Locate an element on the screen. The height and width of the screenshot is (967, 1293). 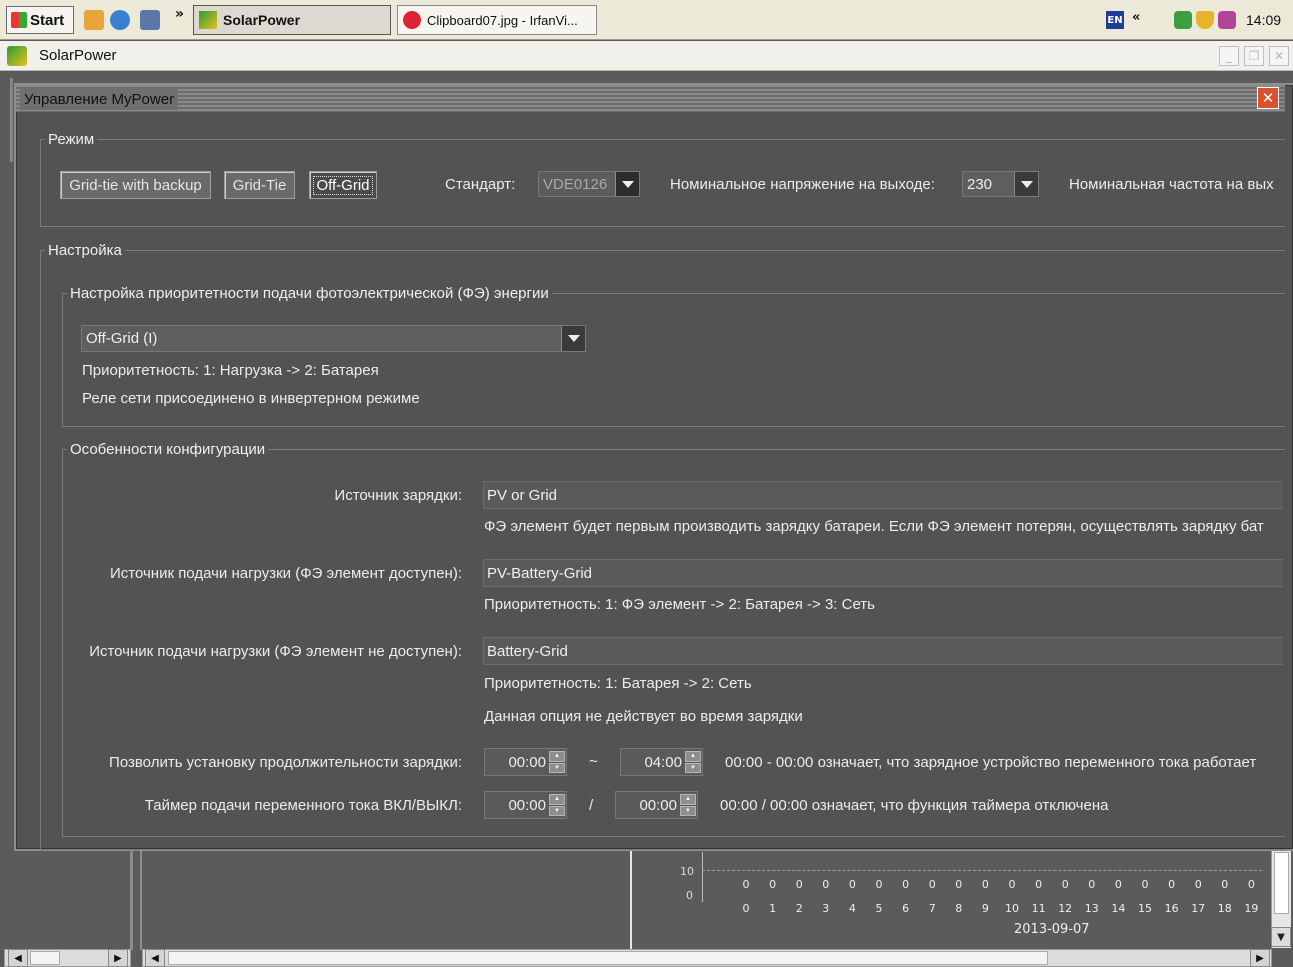
chart-hour-label: 12 is located at coordinates (1065, 908).